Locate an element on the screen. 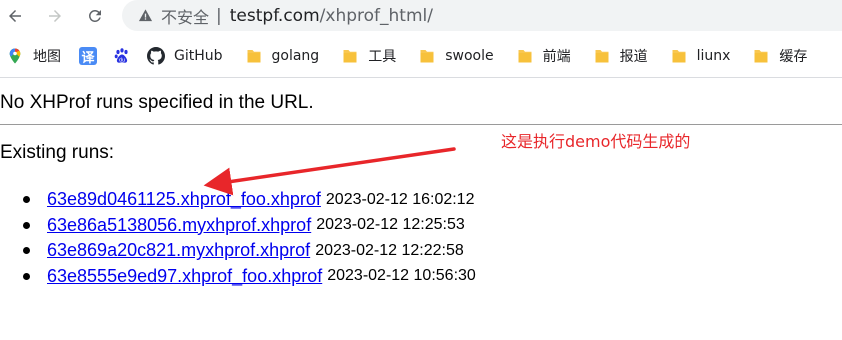 The width and height of the screenshot is (842, 340). run-timestamp: 2023-02-12 10:56:30 is located at coordinates (401, 276).